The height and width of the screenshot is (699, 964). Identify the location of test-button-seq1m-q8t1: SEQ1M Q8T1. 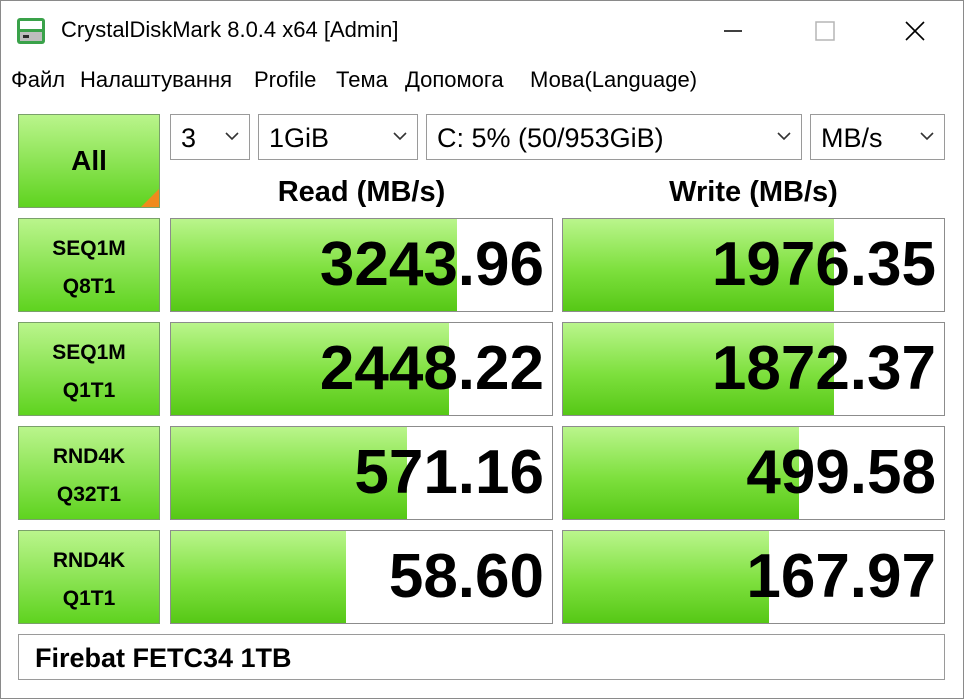
(89, 265).